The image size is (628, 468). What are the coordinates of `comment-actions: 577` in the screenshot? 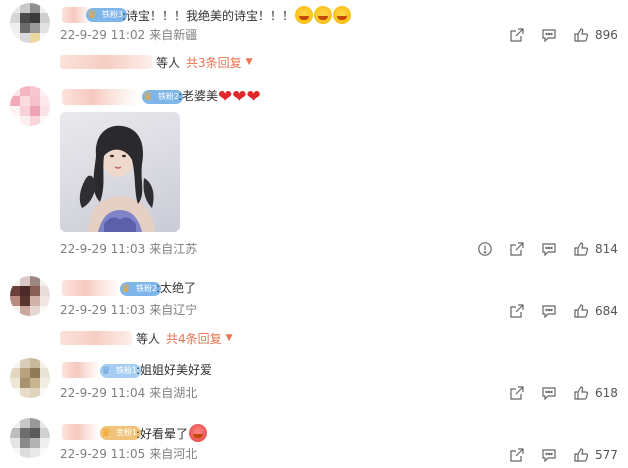 It's located at (563, 455).